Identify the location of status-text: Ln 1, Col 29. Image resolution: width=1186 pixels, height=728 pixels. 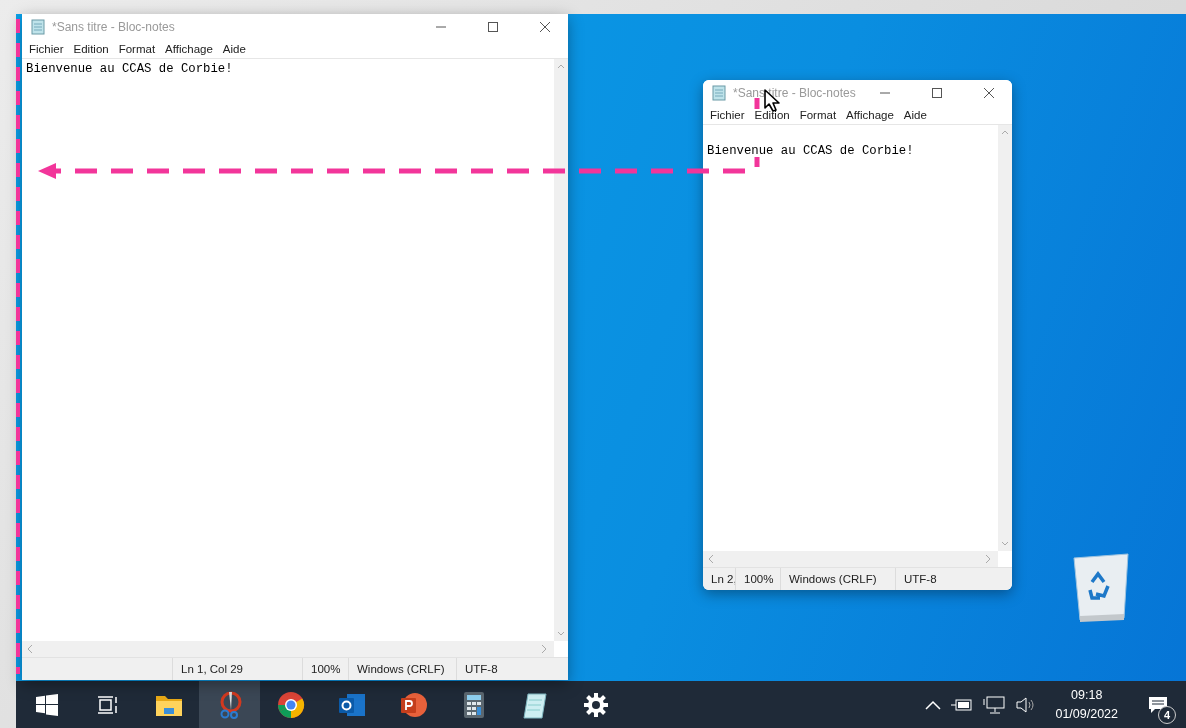
(237, 669).